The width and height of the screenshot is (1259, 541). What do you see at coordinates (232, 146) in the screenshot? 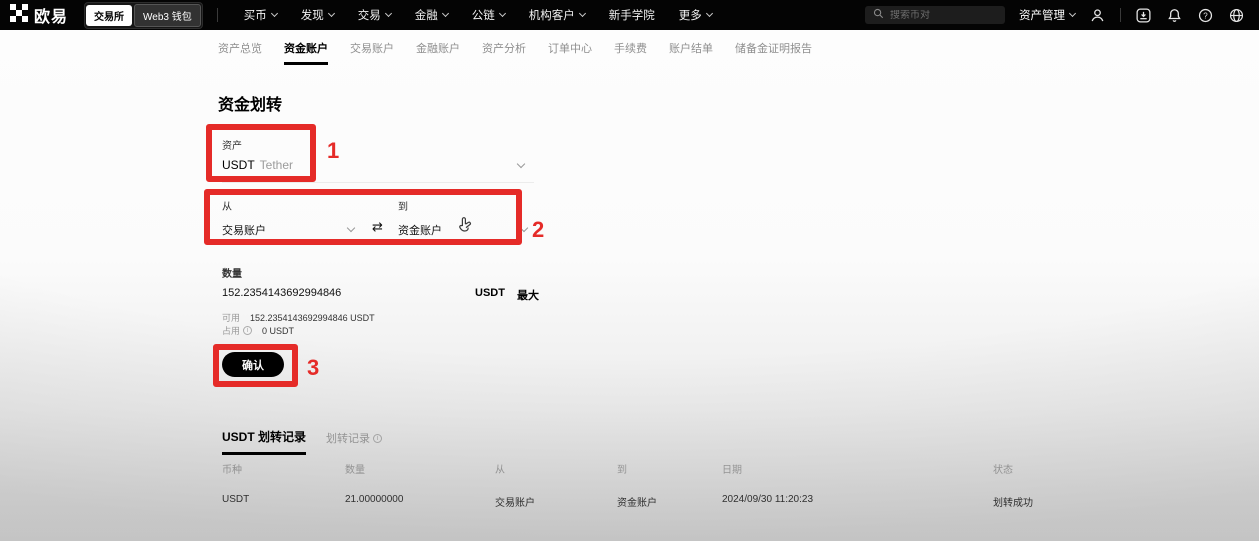
I see `asset-label: 资产` at bounding box center [232, 146].